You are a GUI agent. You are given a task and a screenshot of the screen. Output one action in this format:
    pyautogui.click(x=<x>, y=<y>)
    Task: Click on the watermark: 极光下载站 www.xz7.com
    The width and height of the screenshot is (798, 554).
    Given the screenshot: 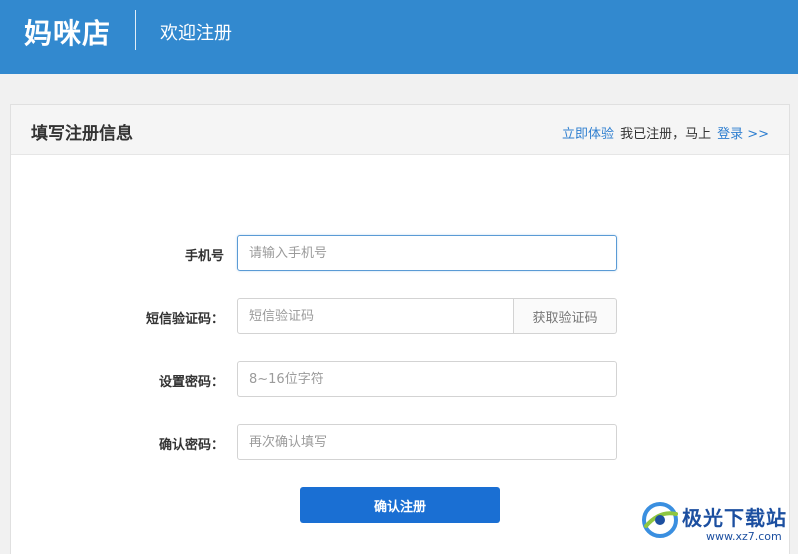 What is the action you would take?
    pyautogui.click(x=716, y=522)
    